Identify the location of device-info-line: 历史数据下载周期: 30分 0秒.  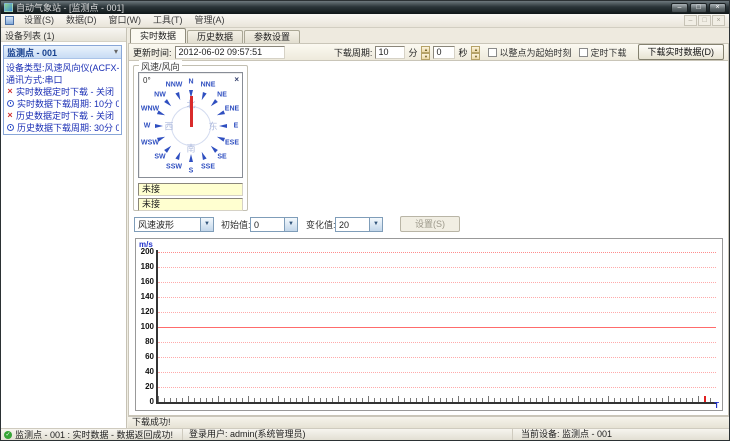
(62, 127).